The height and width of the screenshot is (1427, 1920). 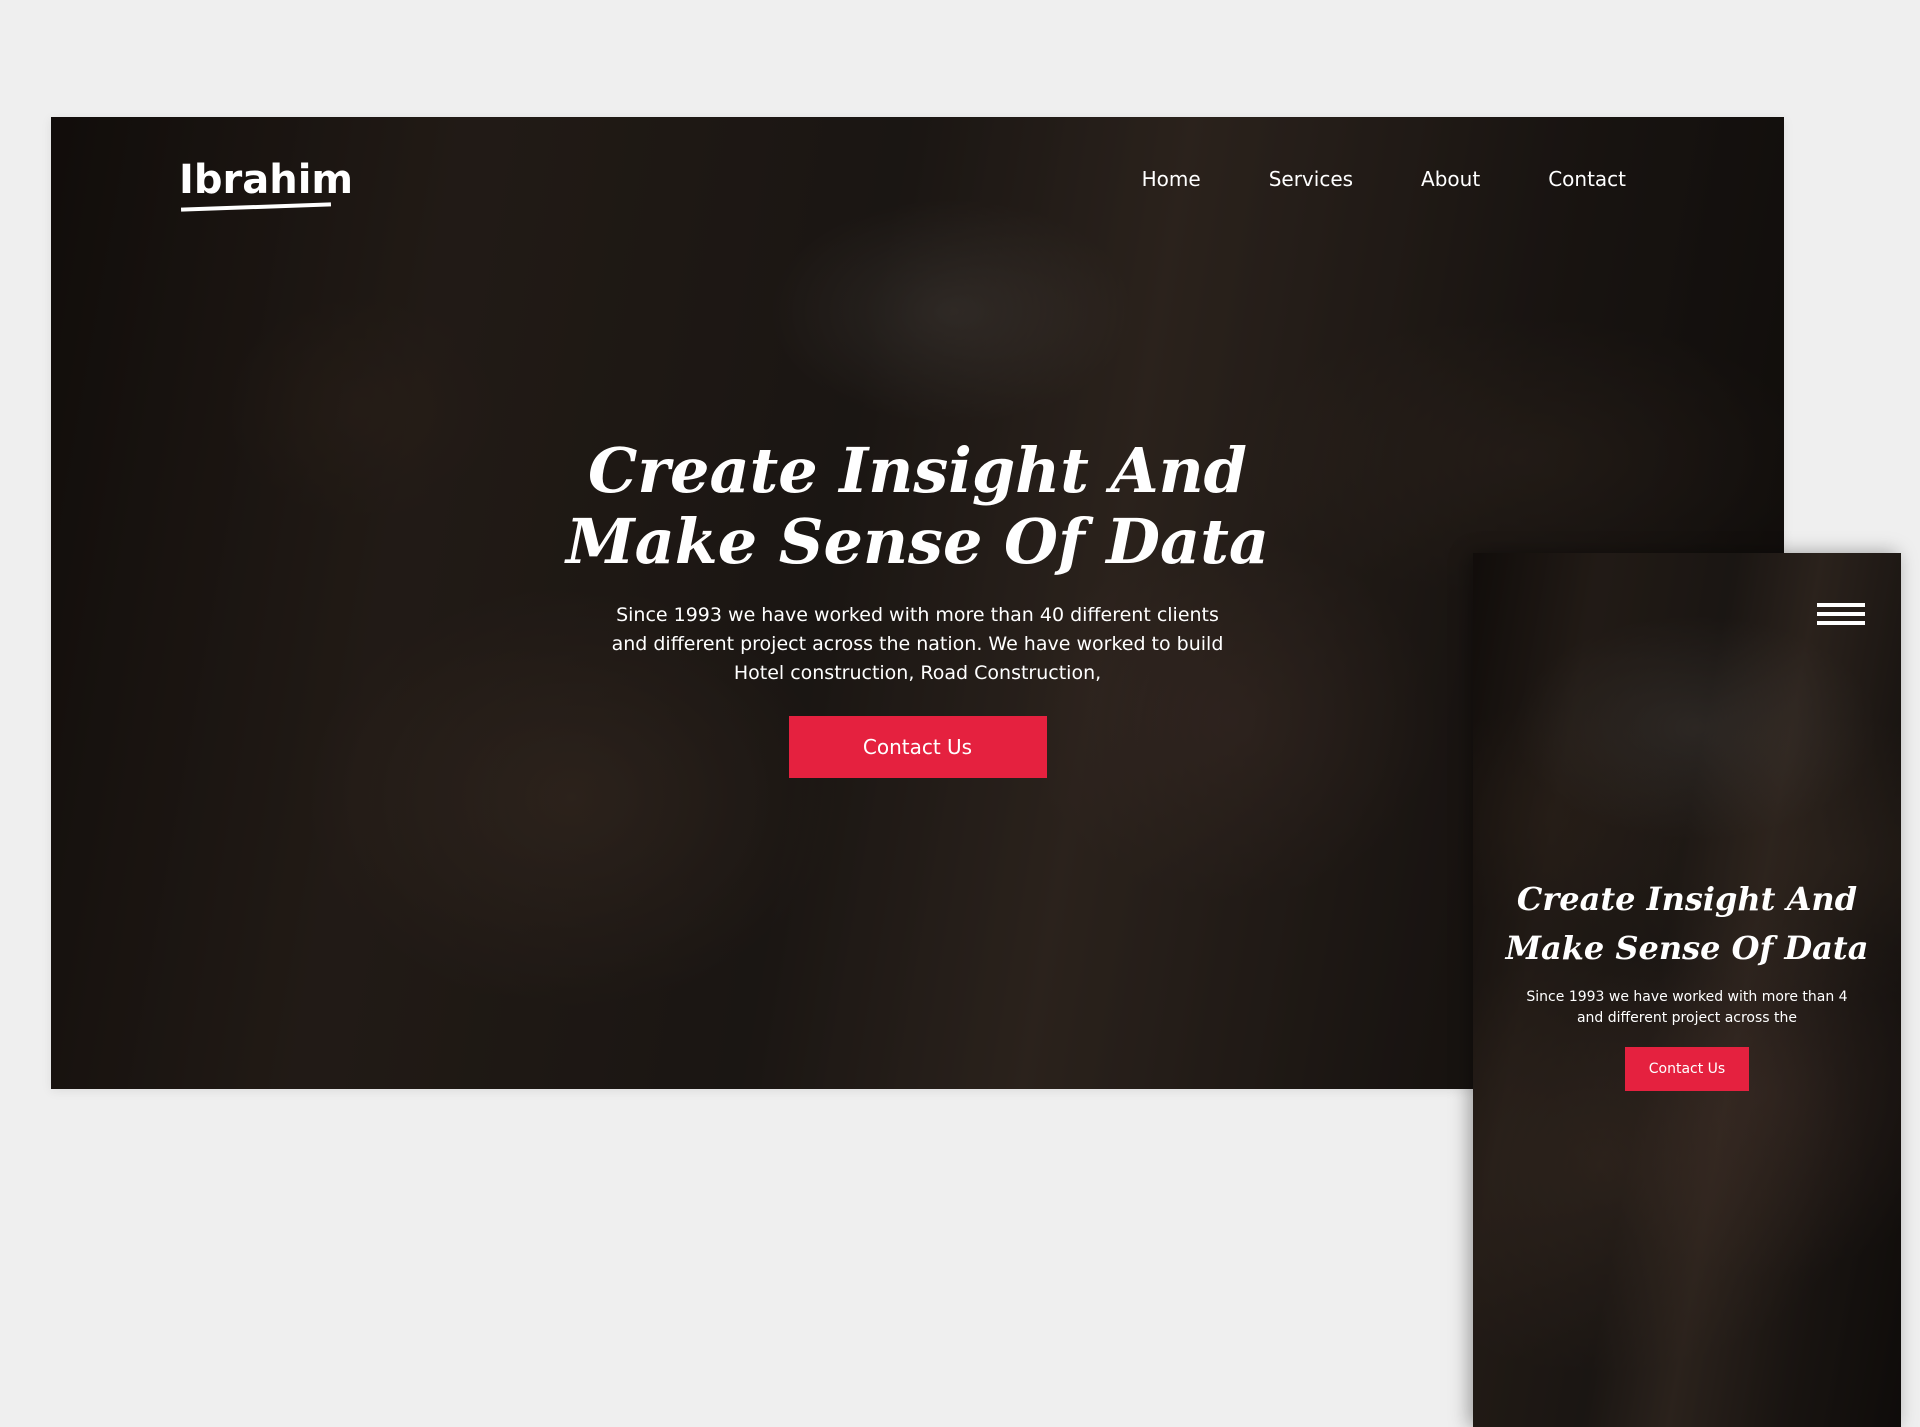 What do you see at coordinates (1587, 179) in the screenshot?
I see `nav-contact-link: Contact` at bounding box center [1587, 179].